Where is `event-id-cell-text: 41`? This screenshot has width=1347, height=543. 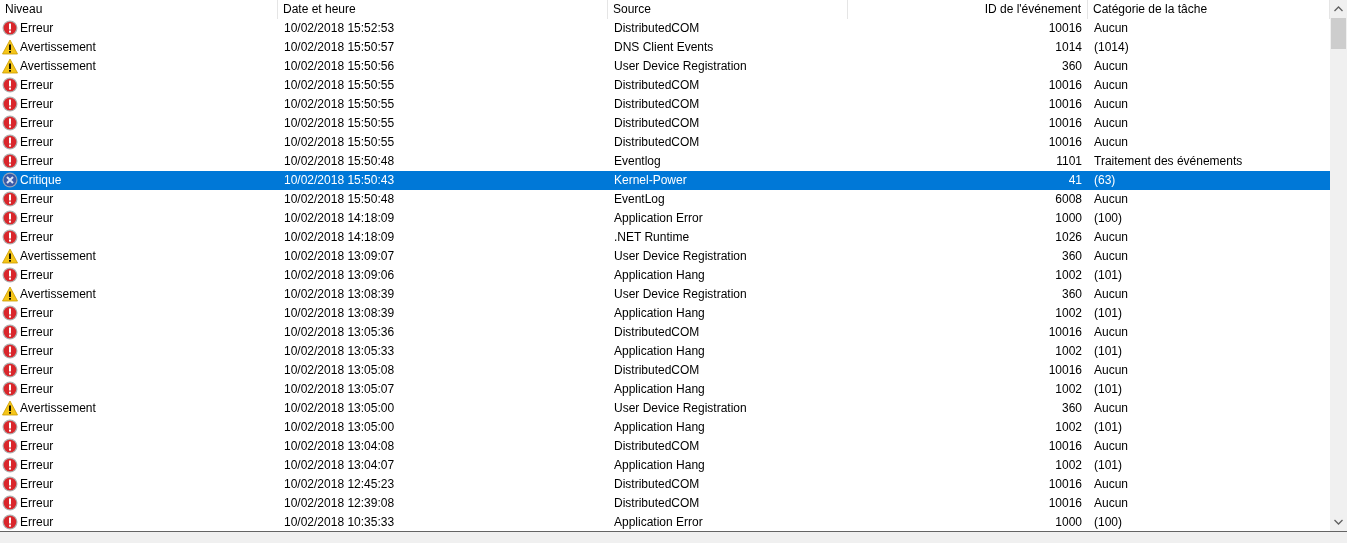 event-id-cell-text: 41 is located at coordinates (1075, 180).